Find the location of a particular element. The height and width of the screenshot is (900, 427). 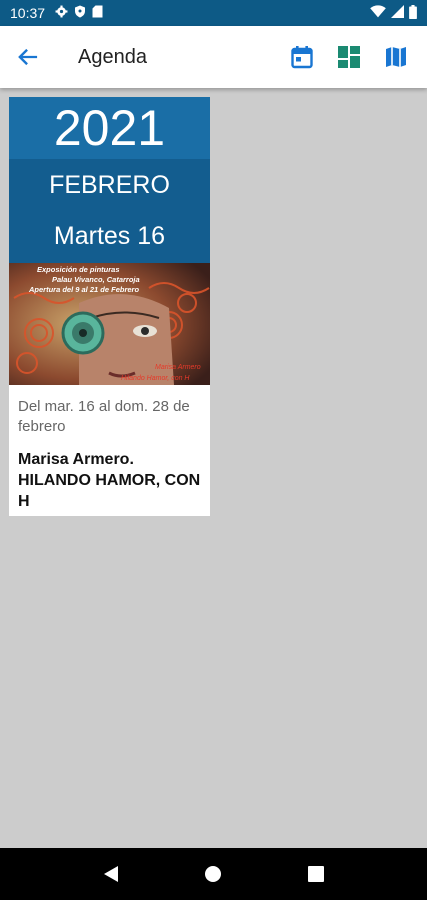

poster-line-2: Palau Vivanco, Catarroja is located at coordinates (96, 279).